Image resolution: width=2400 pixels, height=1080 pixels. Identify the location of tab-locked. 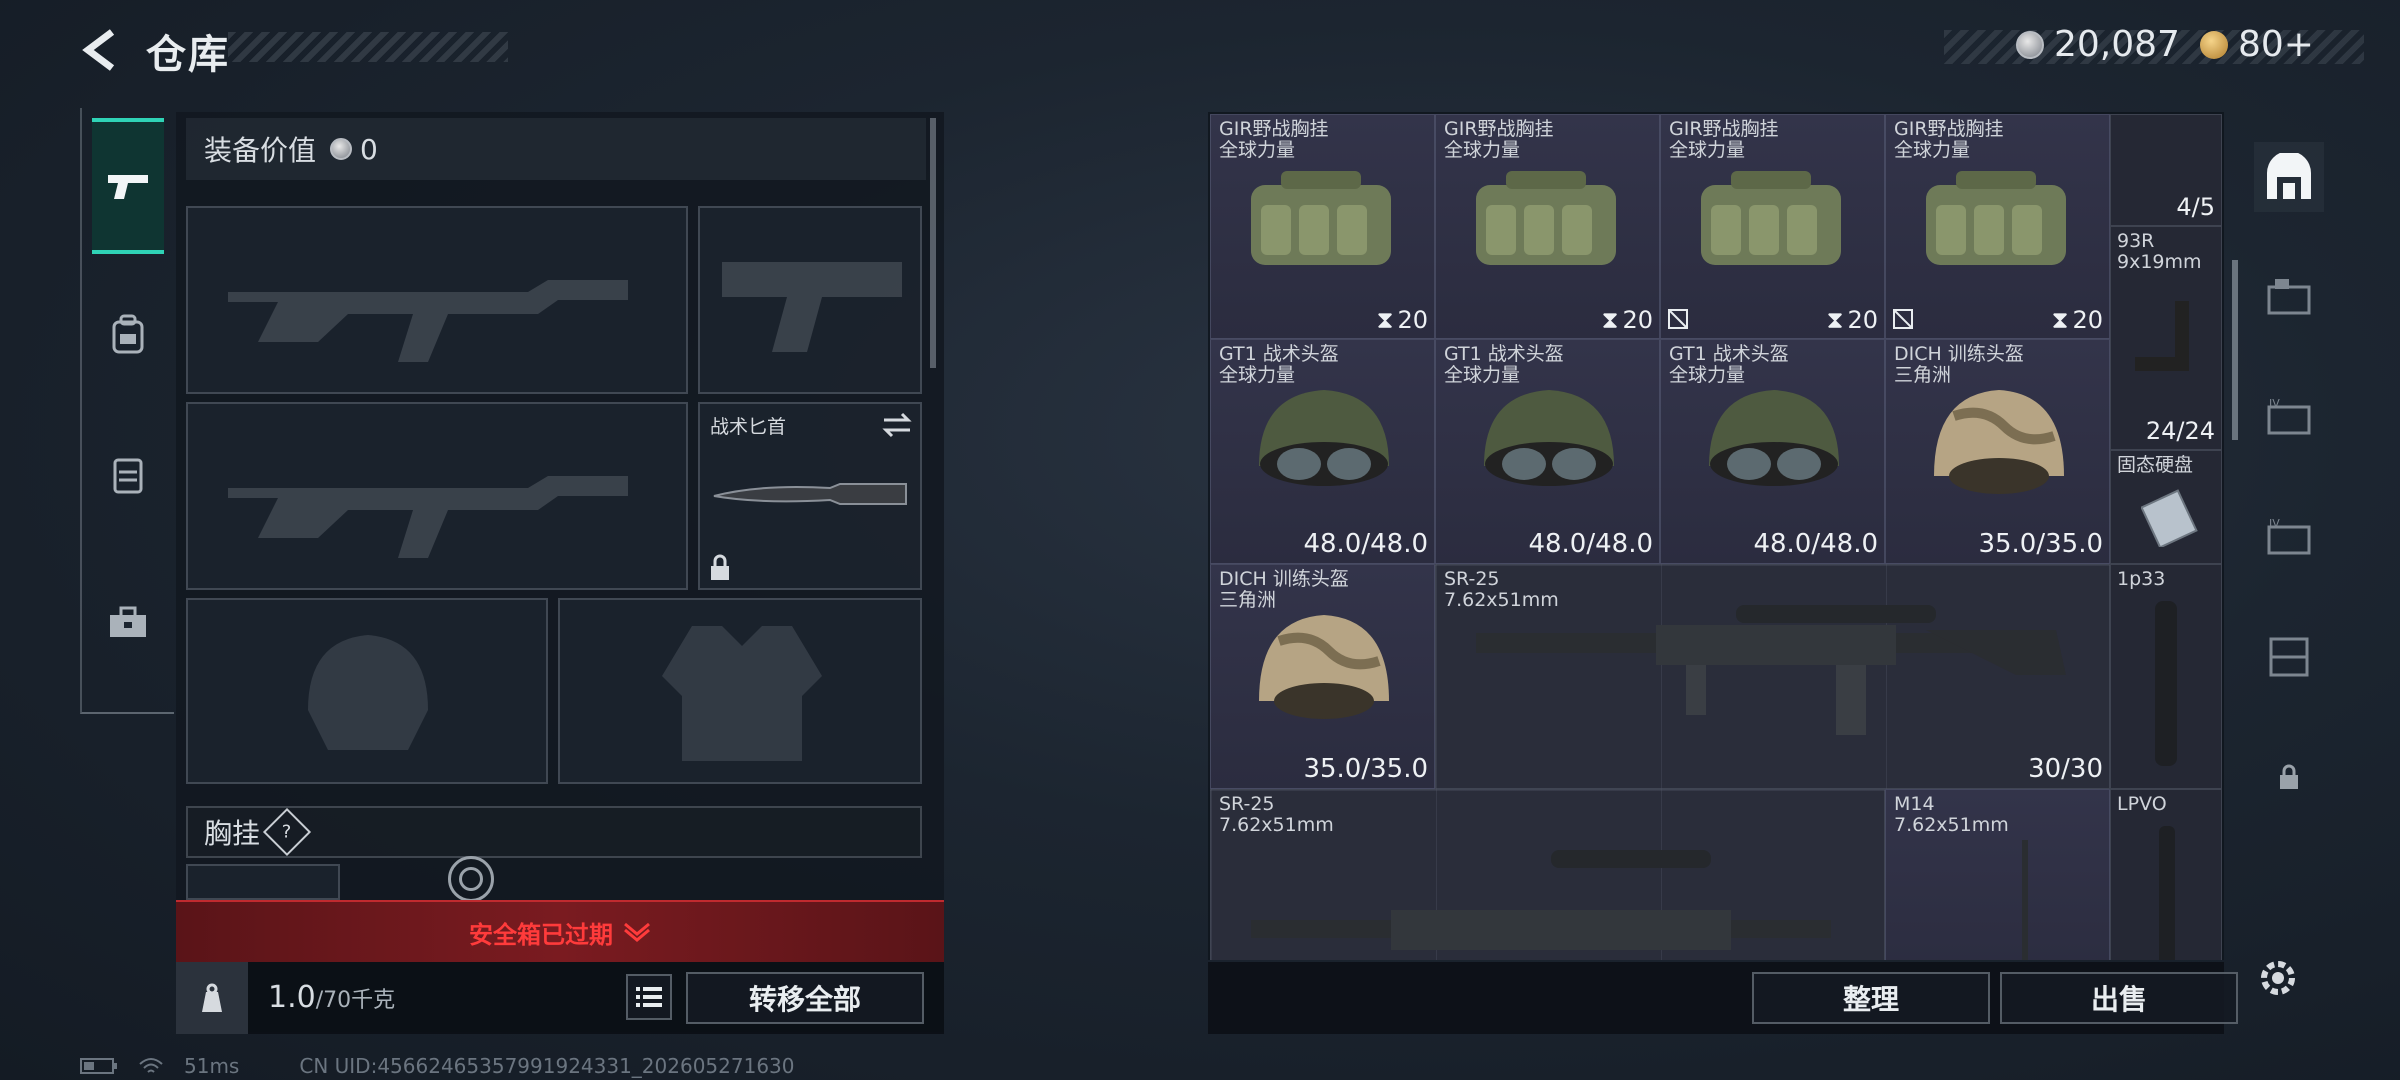
(2289, 777).